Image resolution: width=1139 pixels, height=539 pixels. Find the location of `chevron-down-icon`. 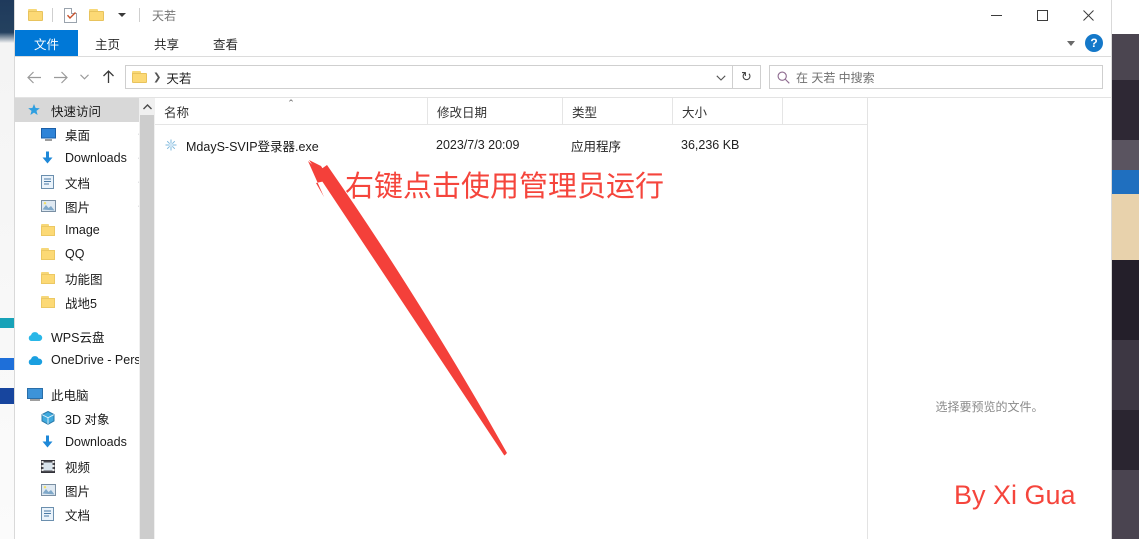

chevron-down-icon is located at coordinates (1071, 43).